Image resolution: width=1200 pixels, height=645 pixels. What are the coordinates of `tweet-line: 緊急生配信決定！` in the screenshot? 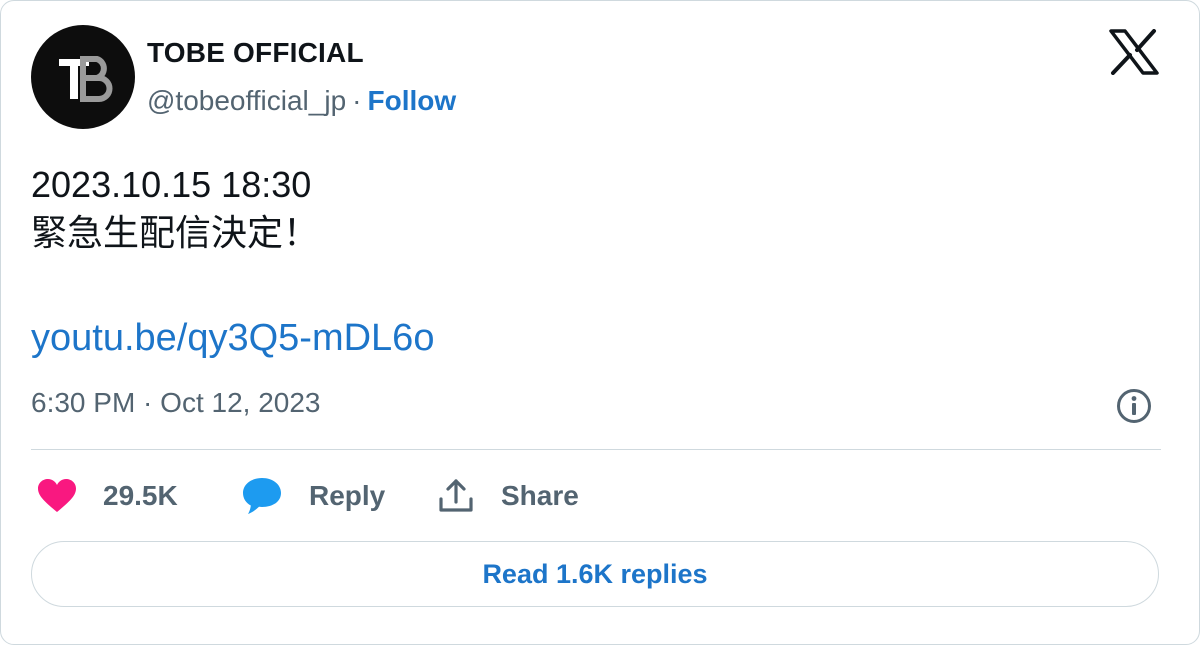 It's located at (175, 232).